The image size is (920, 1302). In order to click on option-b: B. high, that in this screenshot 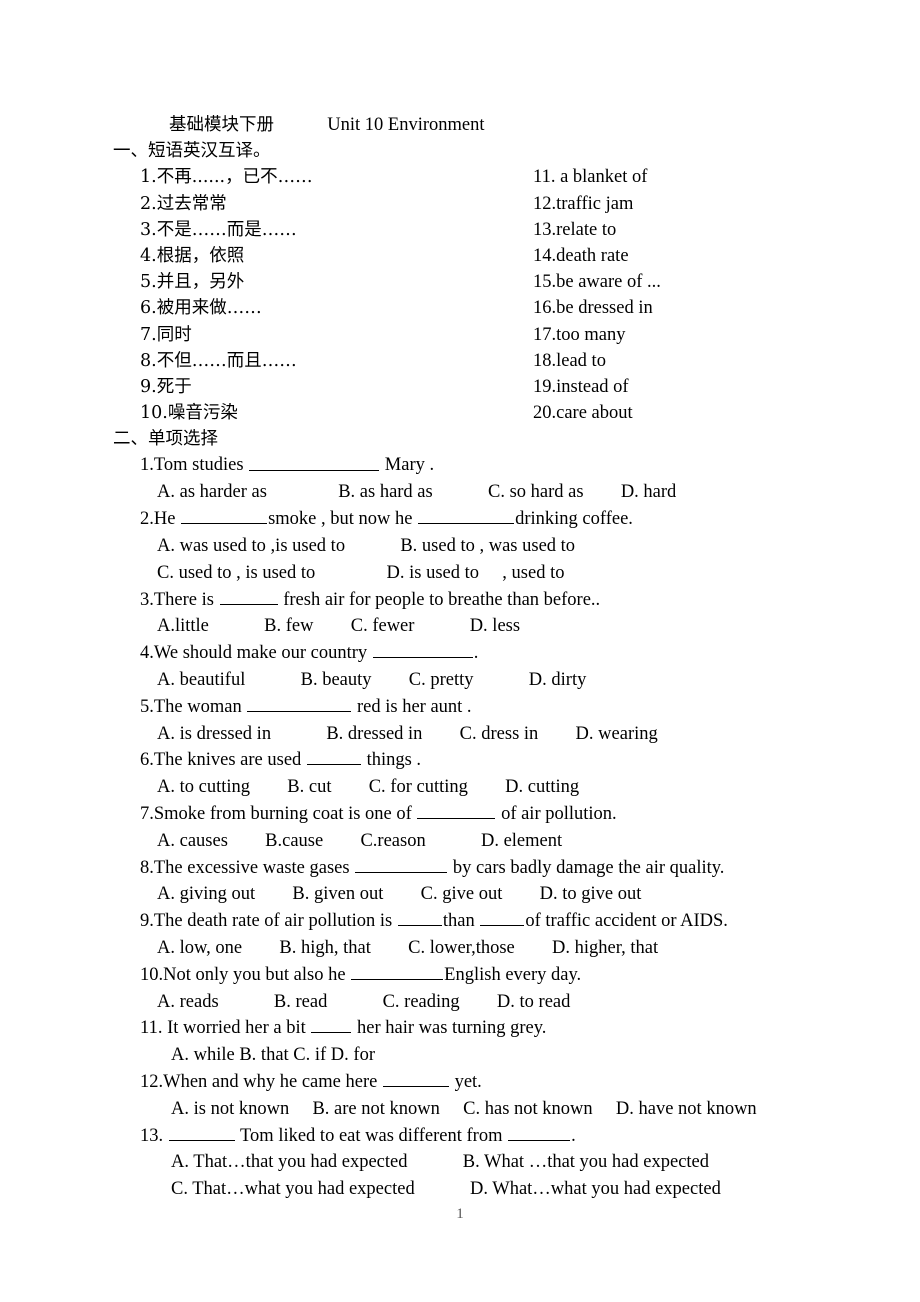, I will do `click(324, 948)`.